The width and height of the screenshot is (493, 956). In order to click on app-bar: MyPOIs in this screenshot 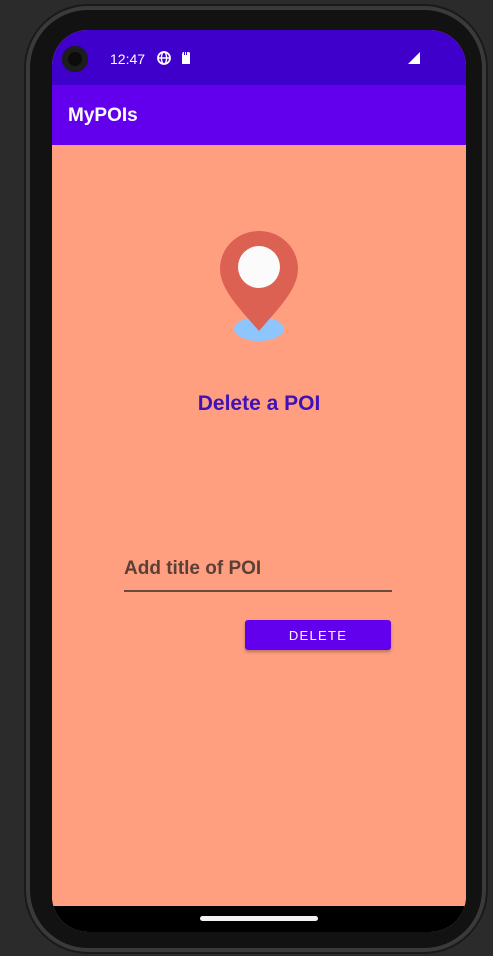, I will do `click(259, 115)`.